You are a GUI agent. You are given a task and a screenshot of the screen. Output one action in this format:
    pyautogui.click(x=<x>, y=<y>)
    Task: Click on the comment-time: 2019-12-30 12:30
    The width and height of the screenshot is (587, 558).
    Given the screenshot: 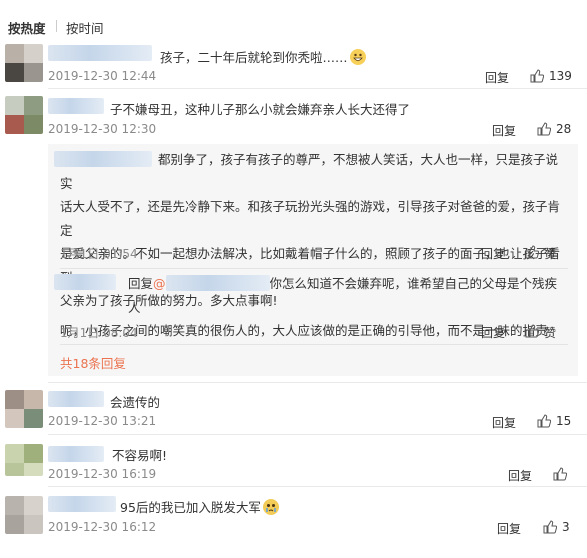 What is the action you would take?
    pyautogui.click(x=102, y=129)
    